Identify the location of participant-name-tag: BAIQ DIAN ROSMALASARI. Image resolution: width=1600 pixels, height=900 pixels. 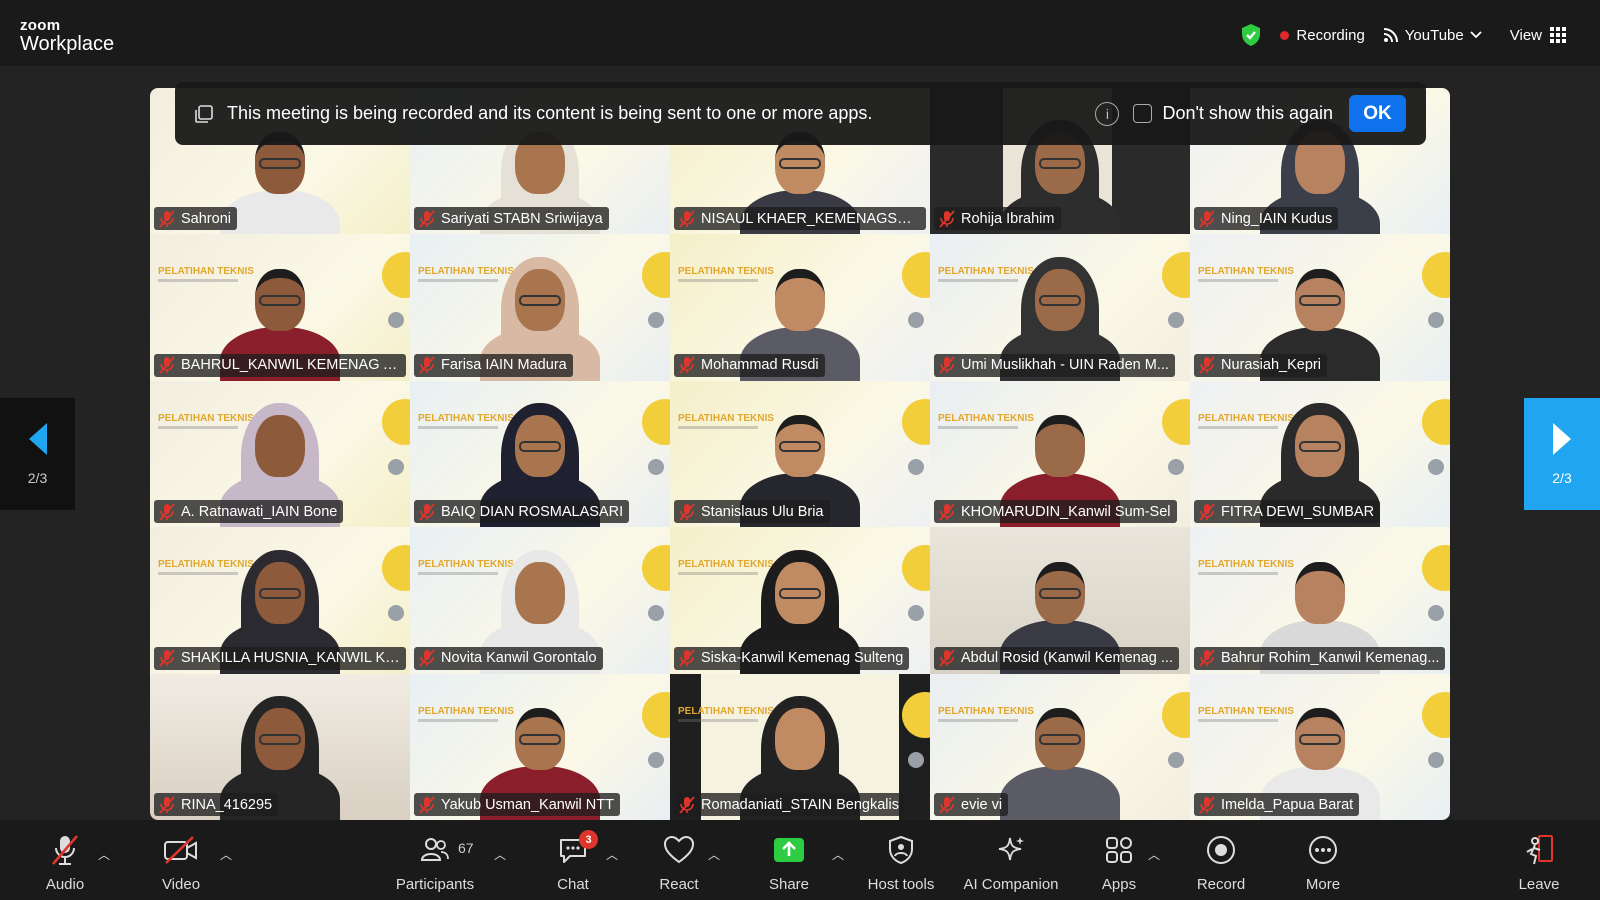
(522, 511).